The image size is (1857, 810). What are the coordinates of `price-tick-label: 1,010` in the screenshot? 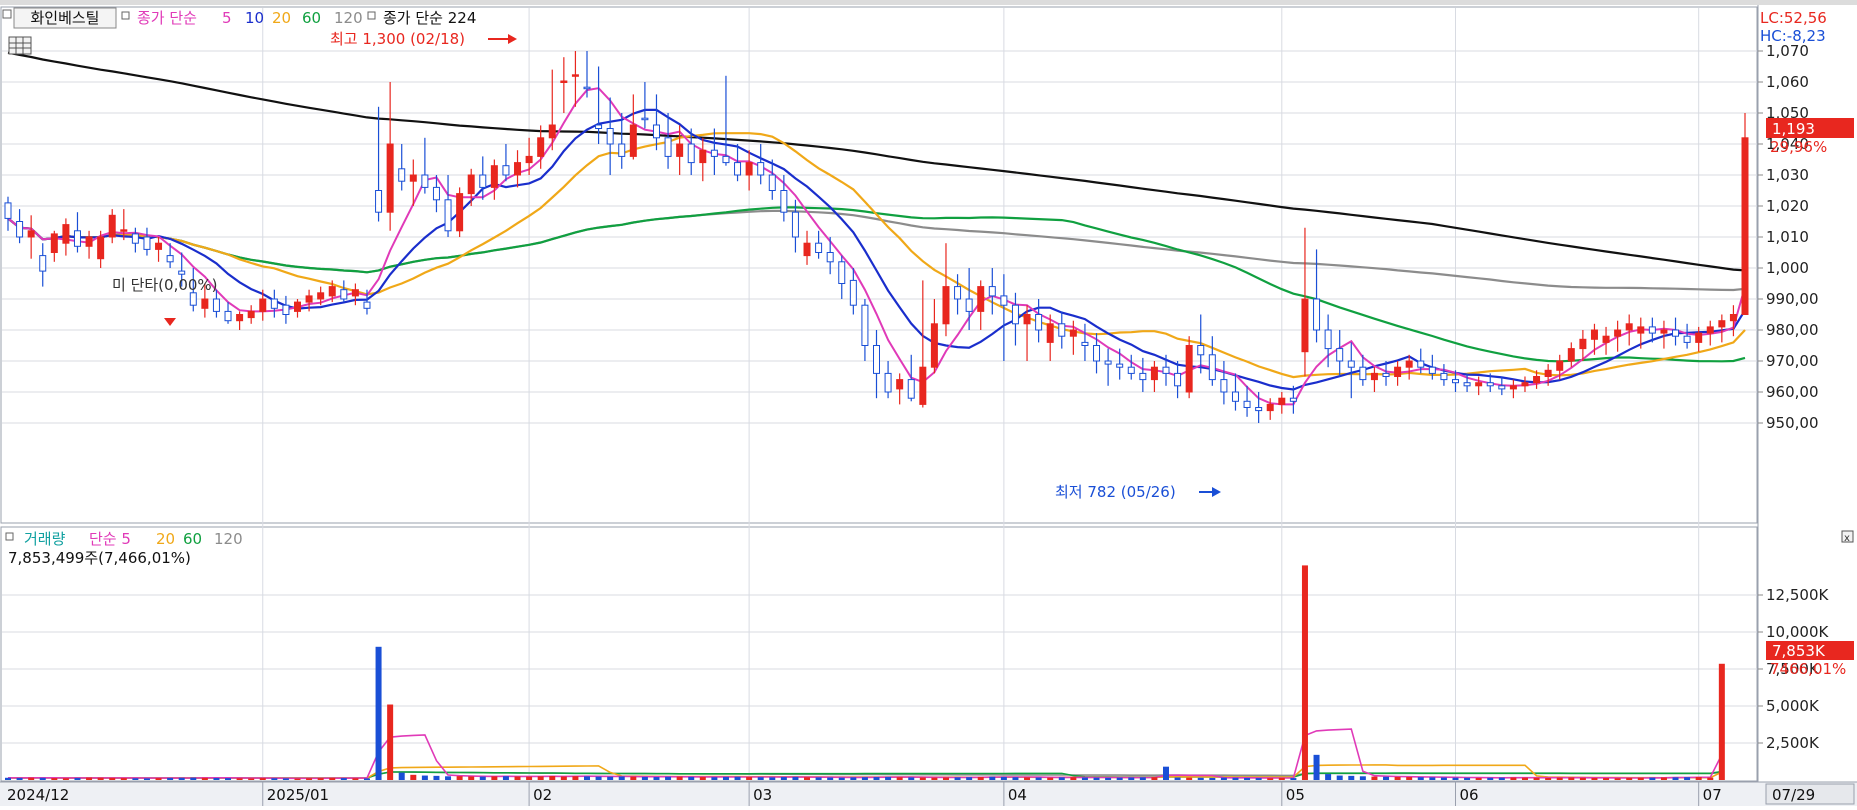 It's located at (1787, 237).